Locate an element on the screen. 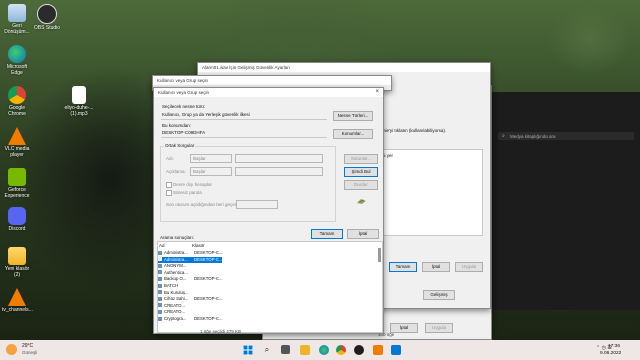 This screenshot has height=360, width=640. column-header-folder: Klasör is located at coordinates (198, 245).